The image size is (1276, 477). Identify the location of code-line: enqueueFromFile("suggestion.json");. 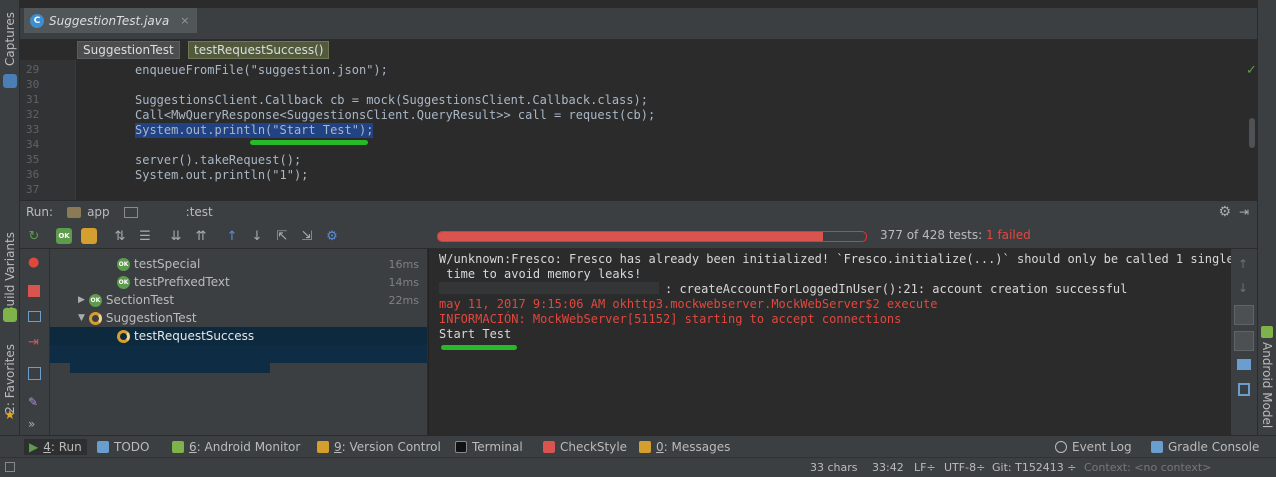
(261, 70).